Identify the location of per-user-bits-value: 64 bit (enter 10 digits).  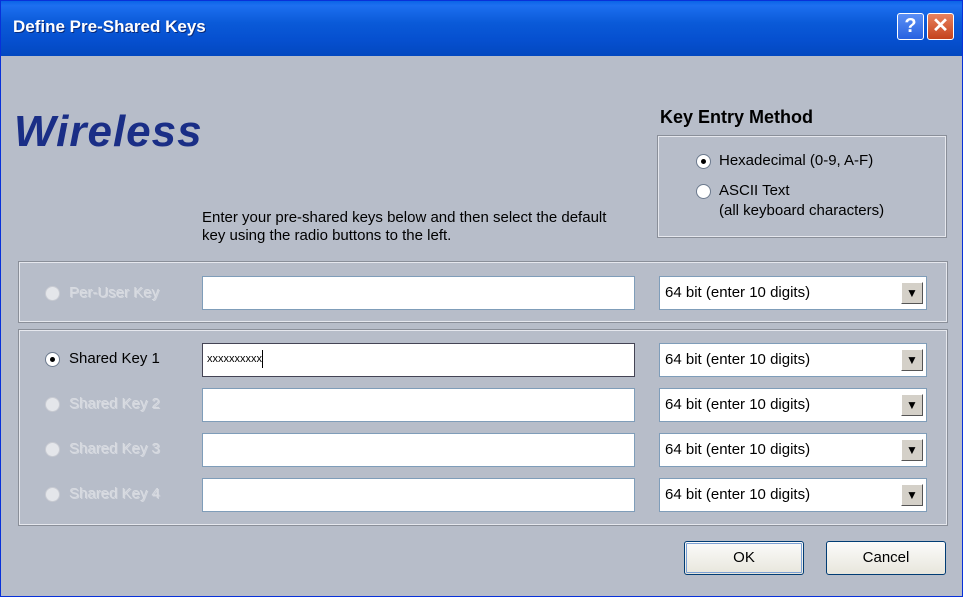
(738, 292).